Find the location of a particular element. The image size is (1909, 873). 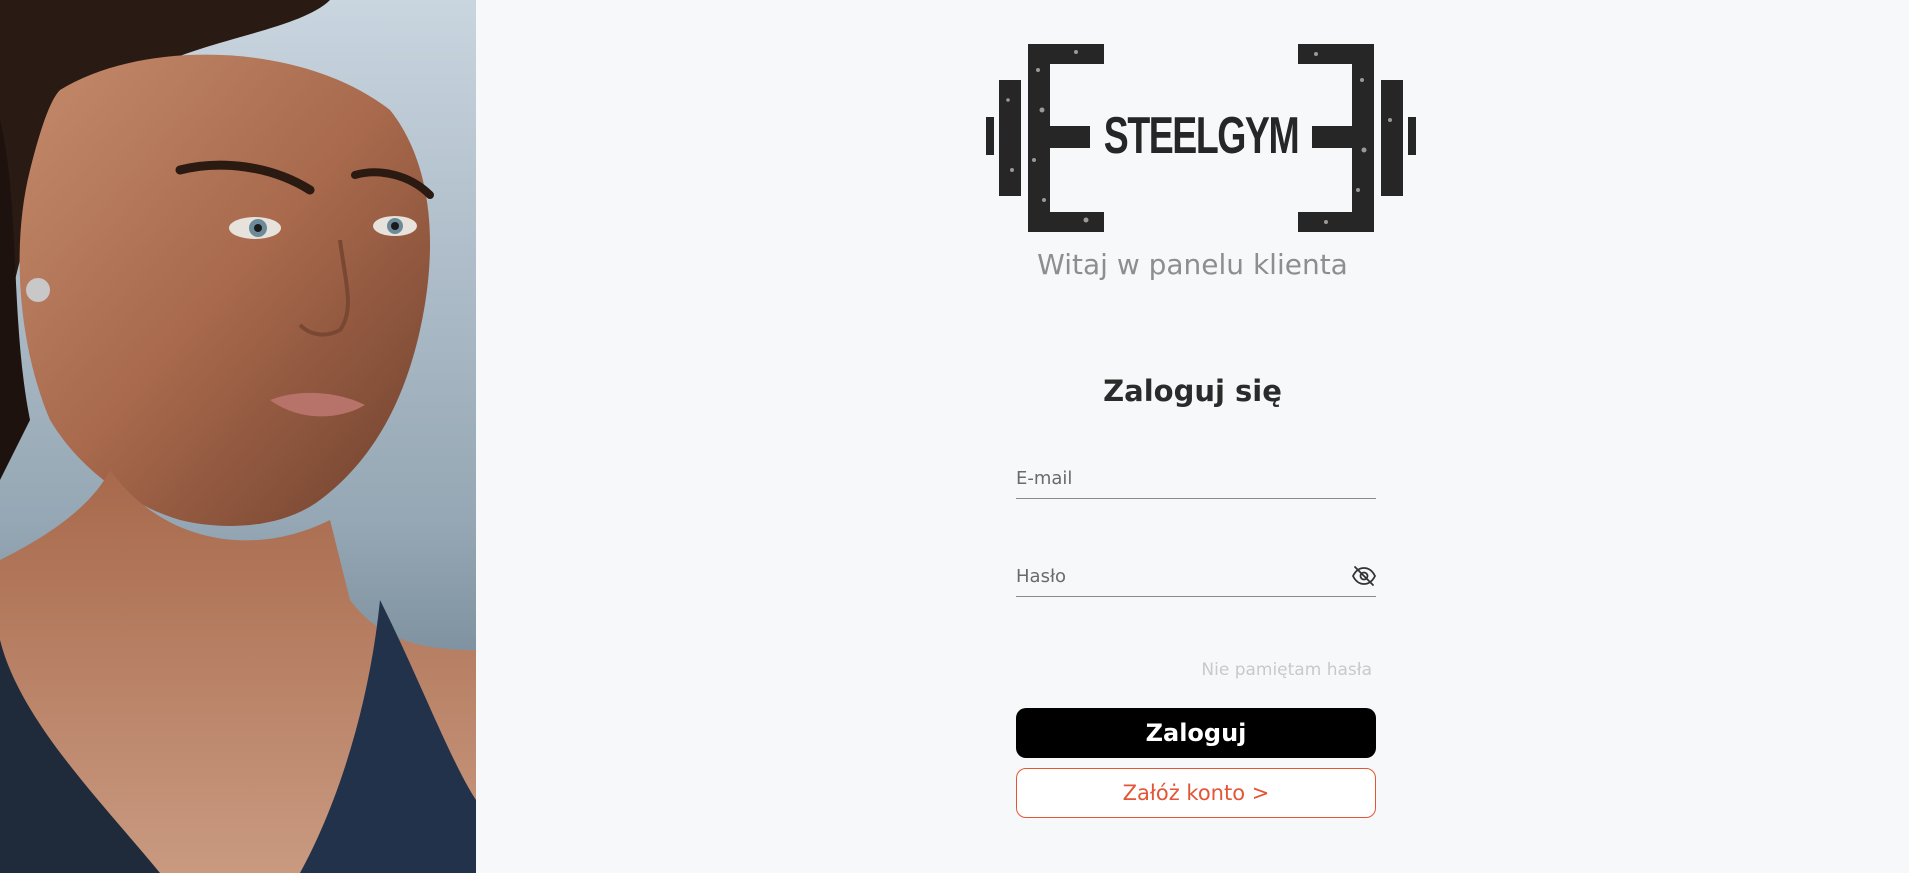

login-heading: Zaloguj się is located at coordinates (1192, 391).